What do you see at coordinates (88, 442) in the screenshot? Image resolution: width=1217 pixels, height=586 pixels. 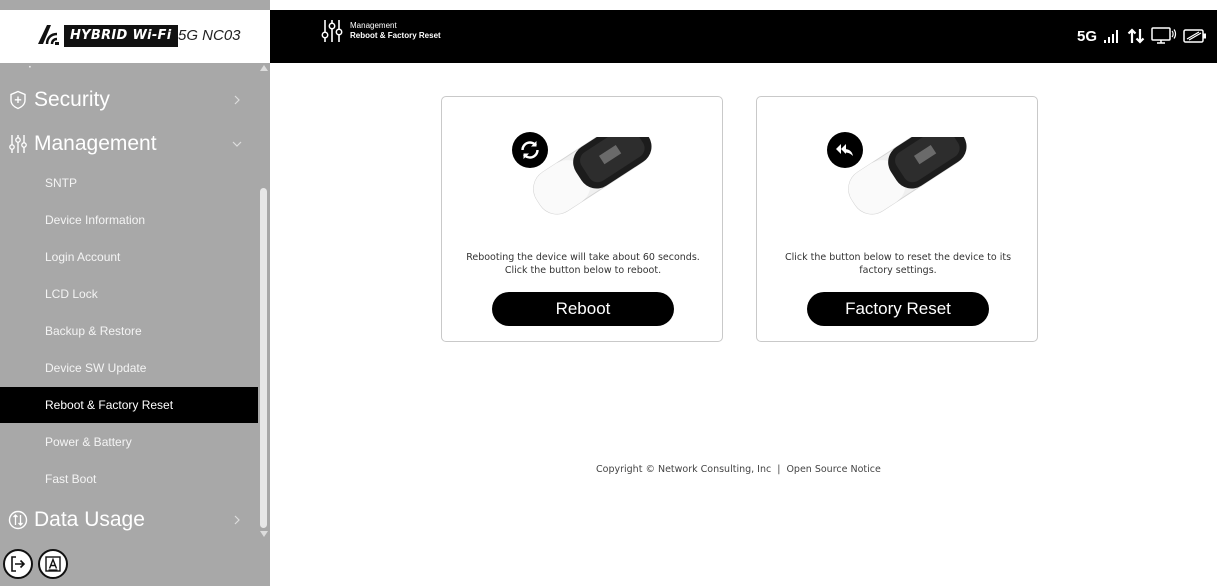 I see `sidebar-item-label: Power & Battery` at bounding box center [88, 442].